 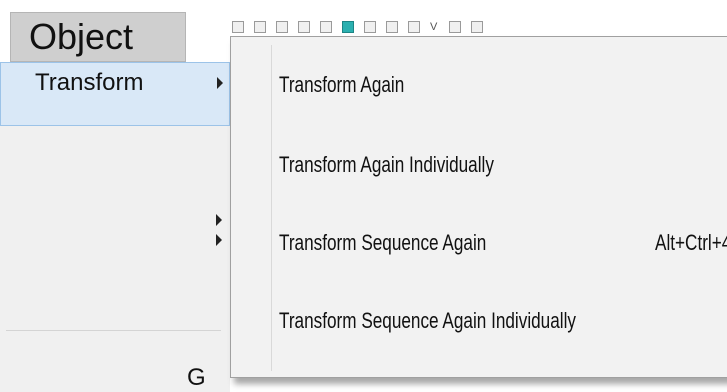 What do you see at coordinates (348, 27) in the screenshot?
I see `toolbar-color-icon` at bounding box center [348, 27].